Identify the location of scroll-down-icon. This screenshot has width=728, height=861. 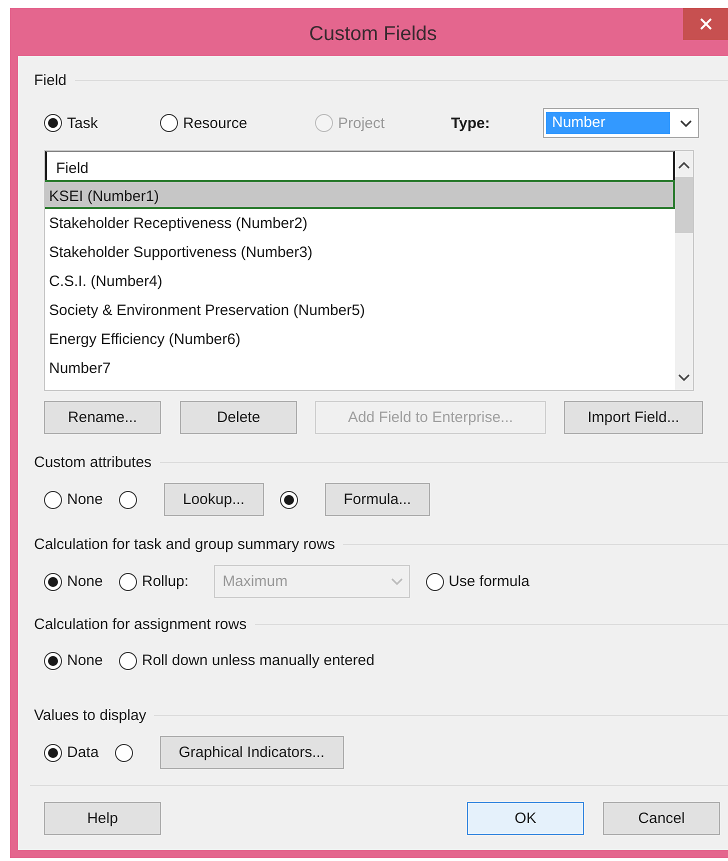
(684, 378).